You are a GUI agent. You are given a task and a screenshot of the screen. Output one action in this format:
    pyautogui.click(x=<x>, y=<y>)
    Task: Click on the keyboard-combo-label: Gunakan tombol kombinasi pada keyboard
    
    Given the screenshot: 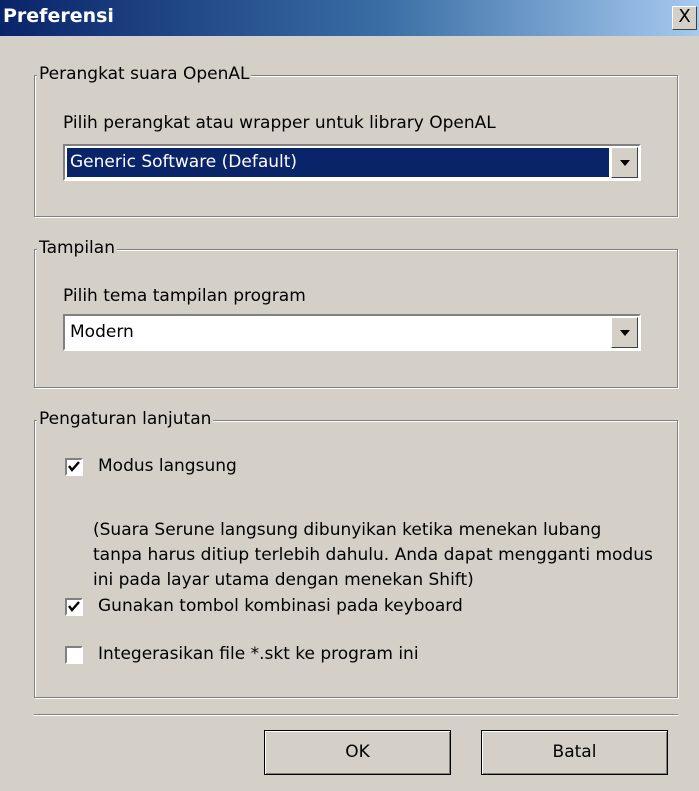 What is the action you would take?
    pyautogui.click(x=280, y=606)
    